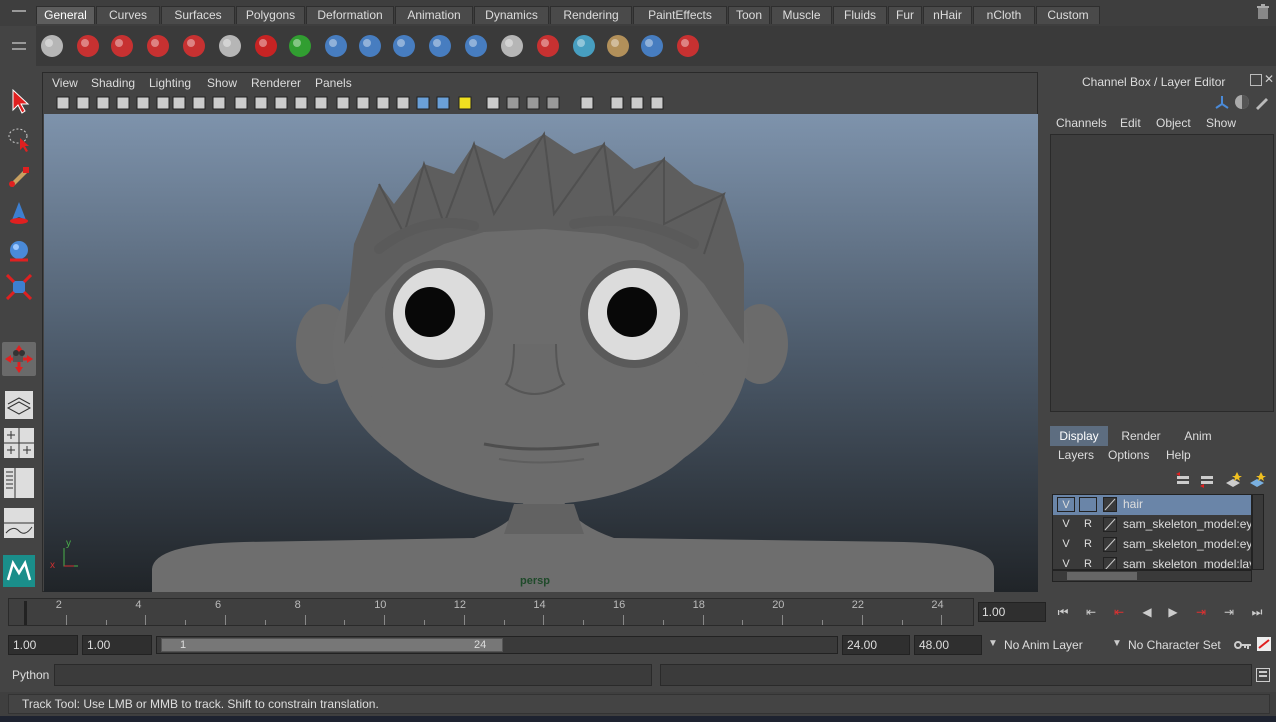  I want to click on paint-select-tool-icon, so click(19, 177).